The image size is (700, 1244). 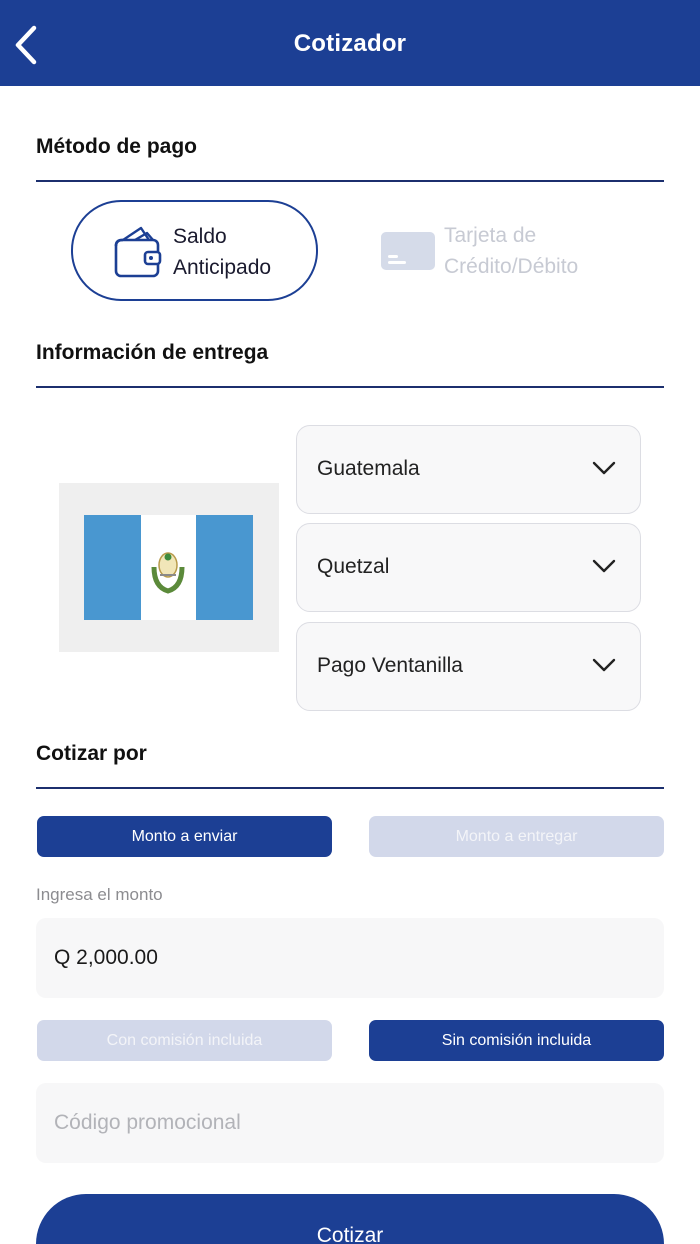 What do you see at coordinates (408, 251) in the screenshot?
I see `credit-card-icon` at bounding box center [408, 251].